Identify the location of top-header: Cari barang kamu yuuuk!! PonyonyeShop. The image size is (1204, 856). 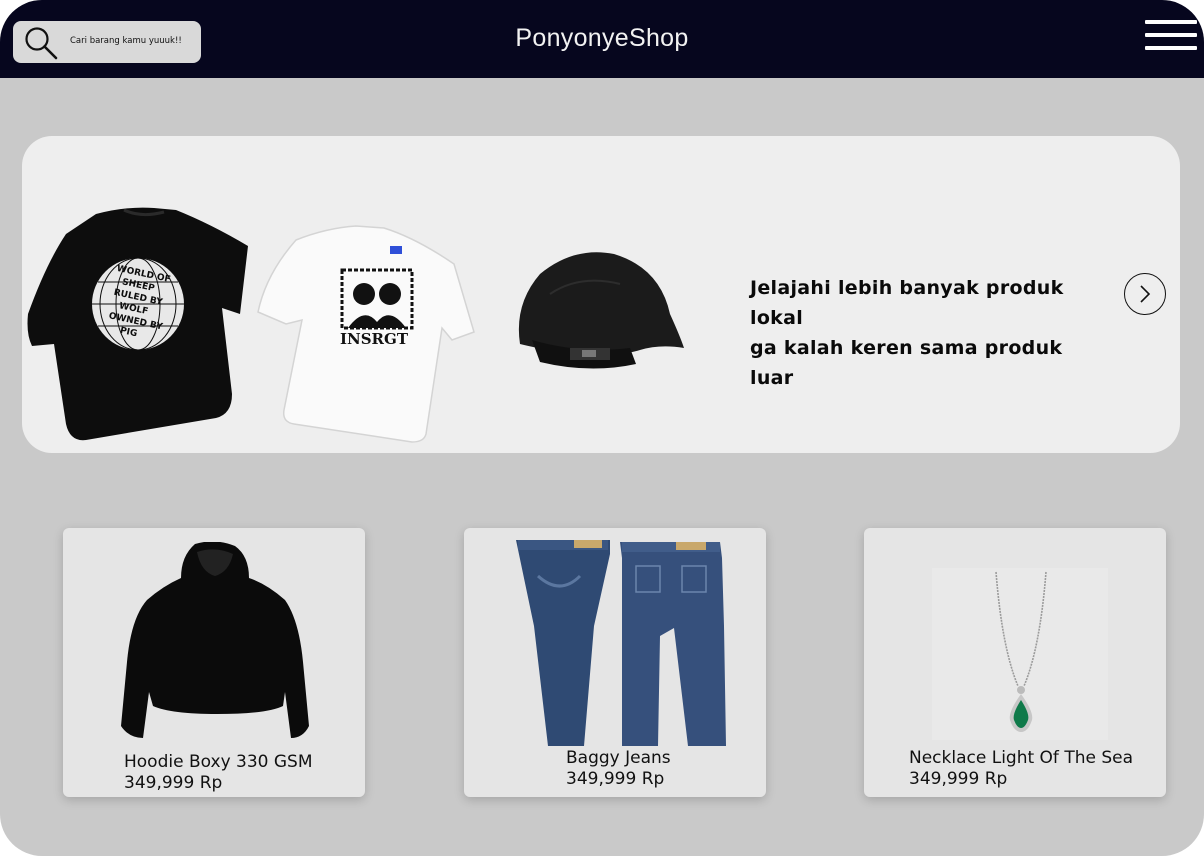
(602, 39).